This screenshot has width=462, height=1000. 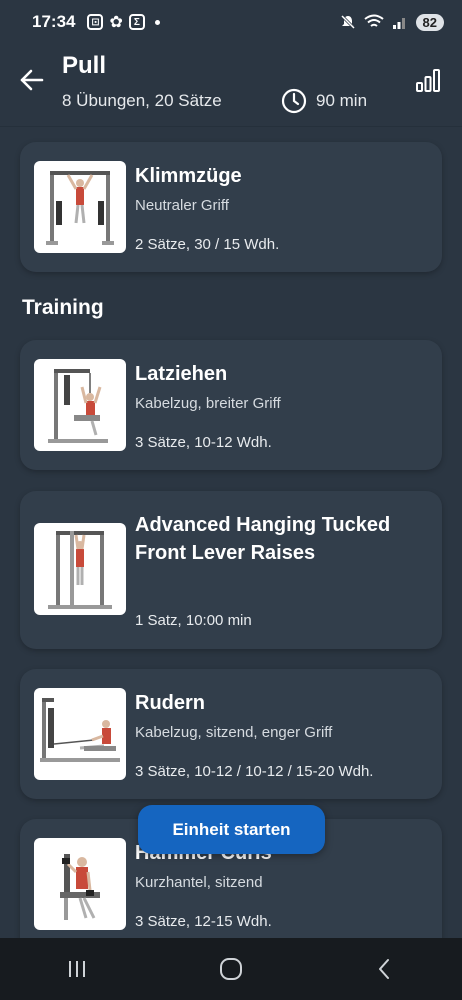 I want to click on wifi-icon, so click(x=373, y=20).